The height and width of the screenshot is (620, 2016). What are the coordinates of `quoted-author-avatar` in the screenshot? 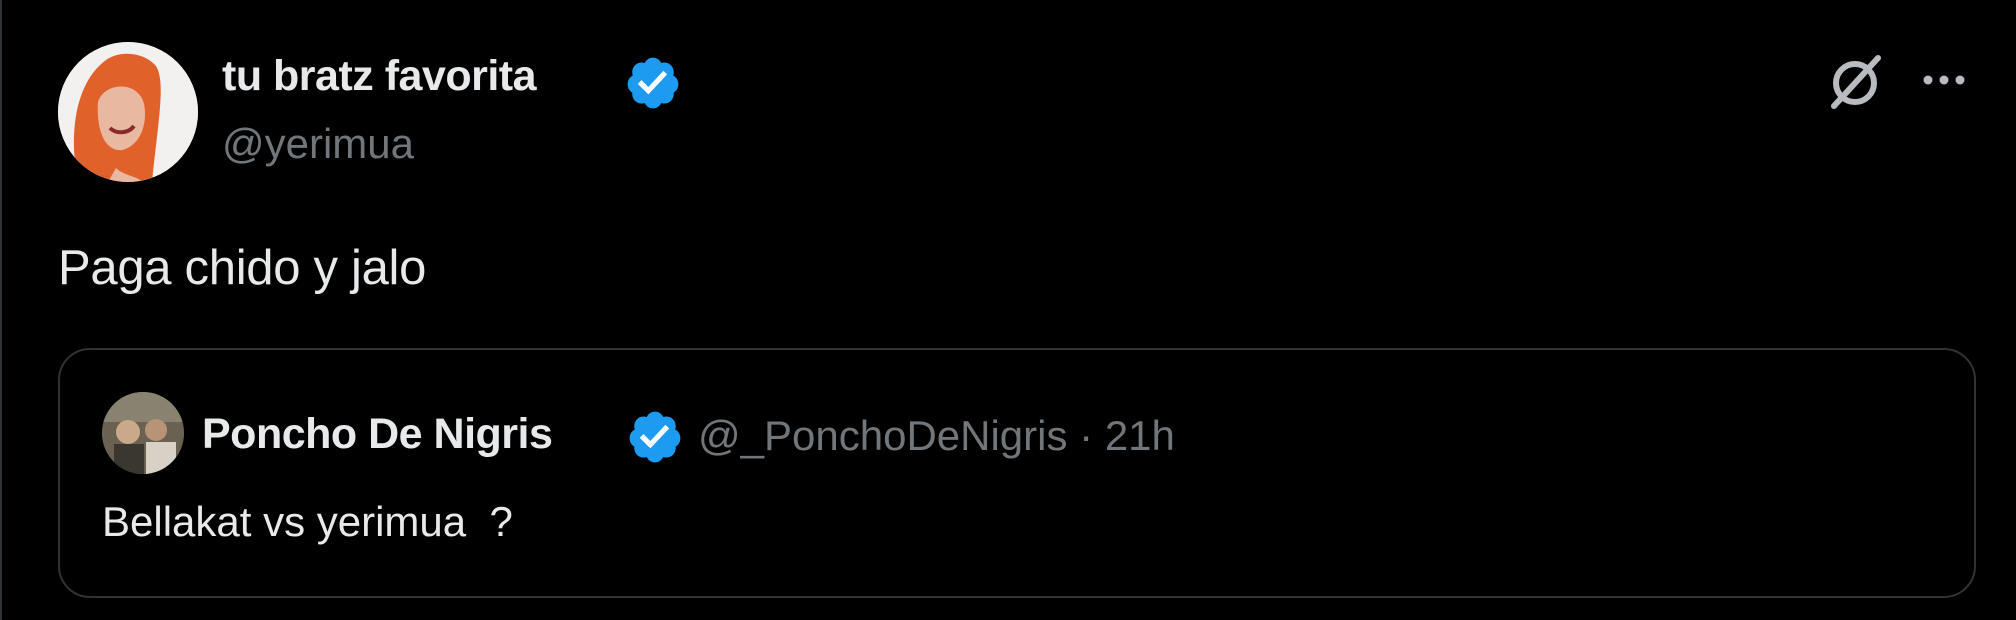 It's located at (143, 433).